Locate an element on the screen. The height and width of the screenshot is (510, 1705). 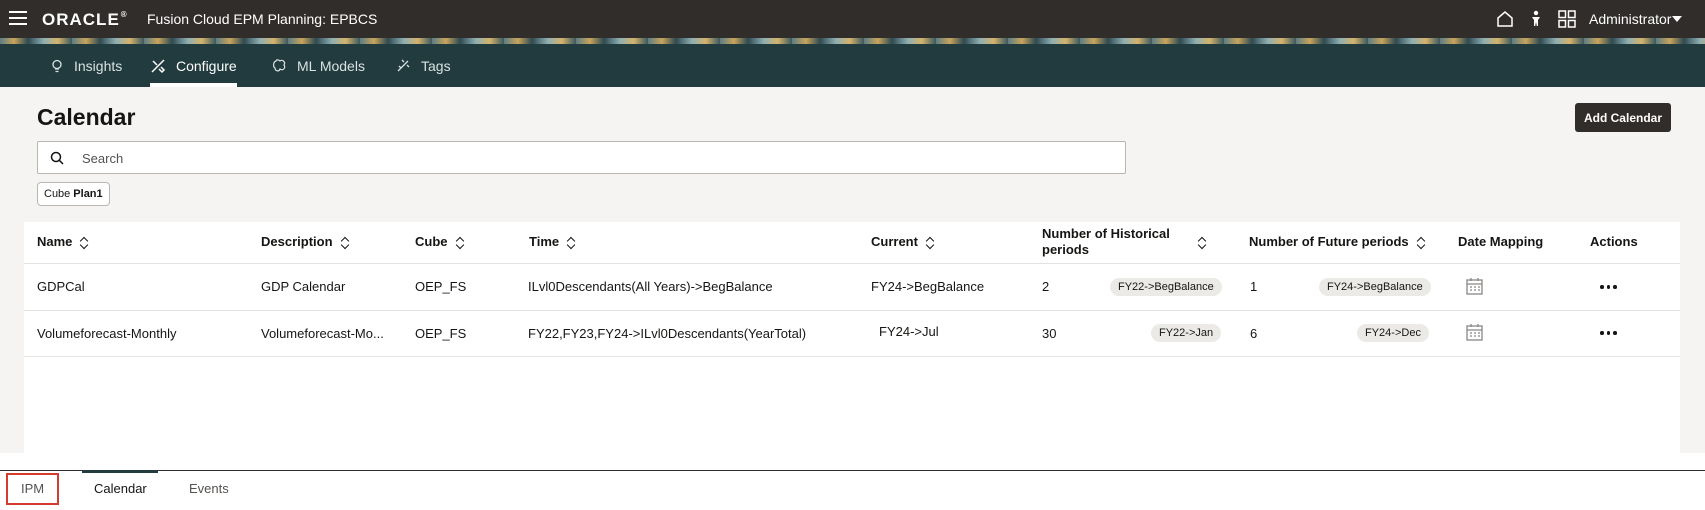
tools-icon is located at coordinates (158, 65).